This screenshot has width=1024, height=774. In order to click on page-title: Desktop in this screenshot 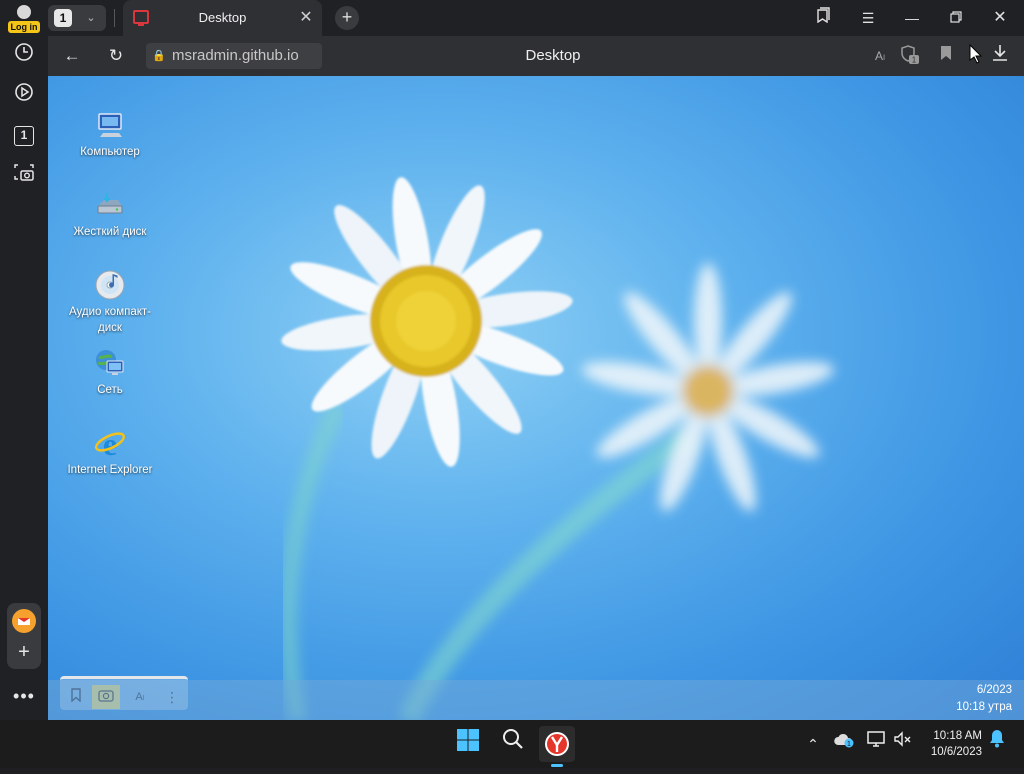, I will do `click(553, 55)`.